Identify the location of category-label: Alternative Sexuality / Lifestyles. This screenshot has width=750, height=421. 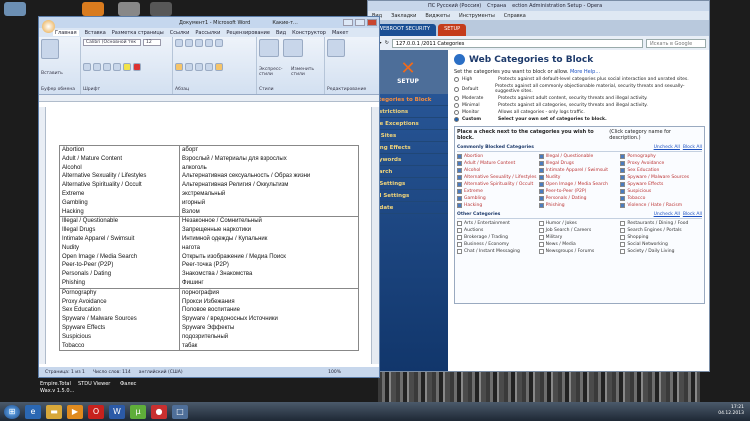
(500, 177).